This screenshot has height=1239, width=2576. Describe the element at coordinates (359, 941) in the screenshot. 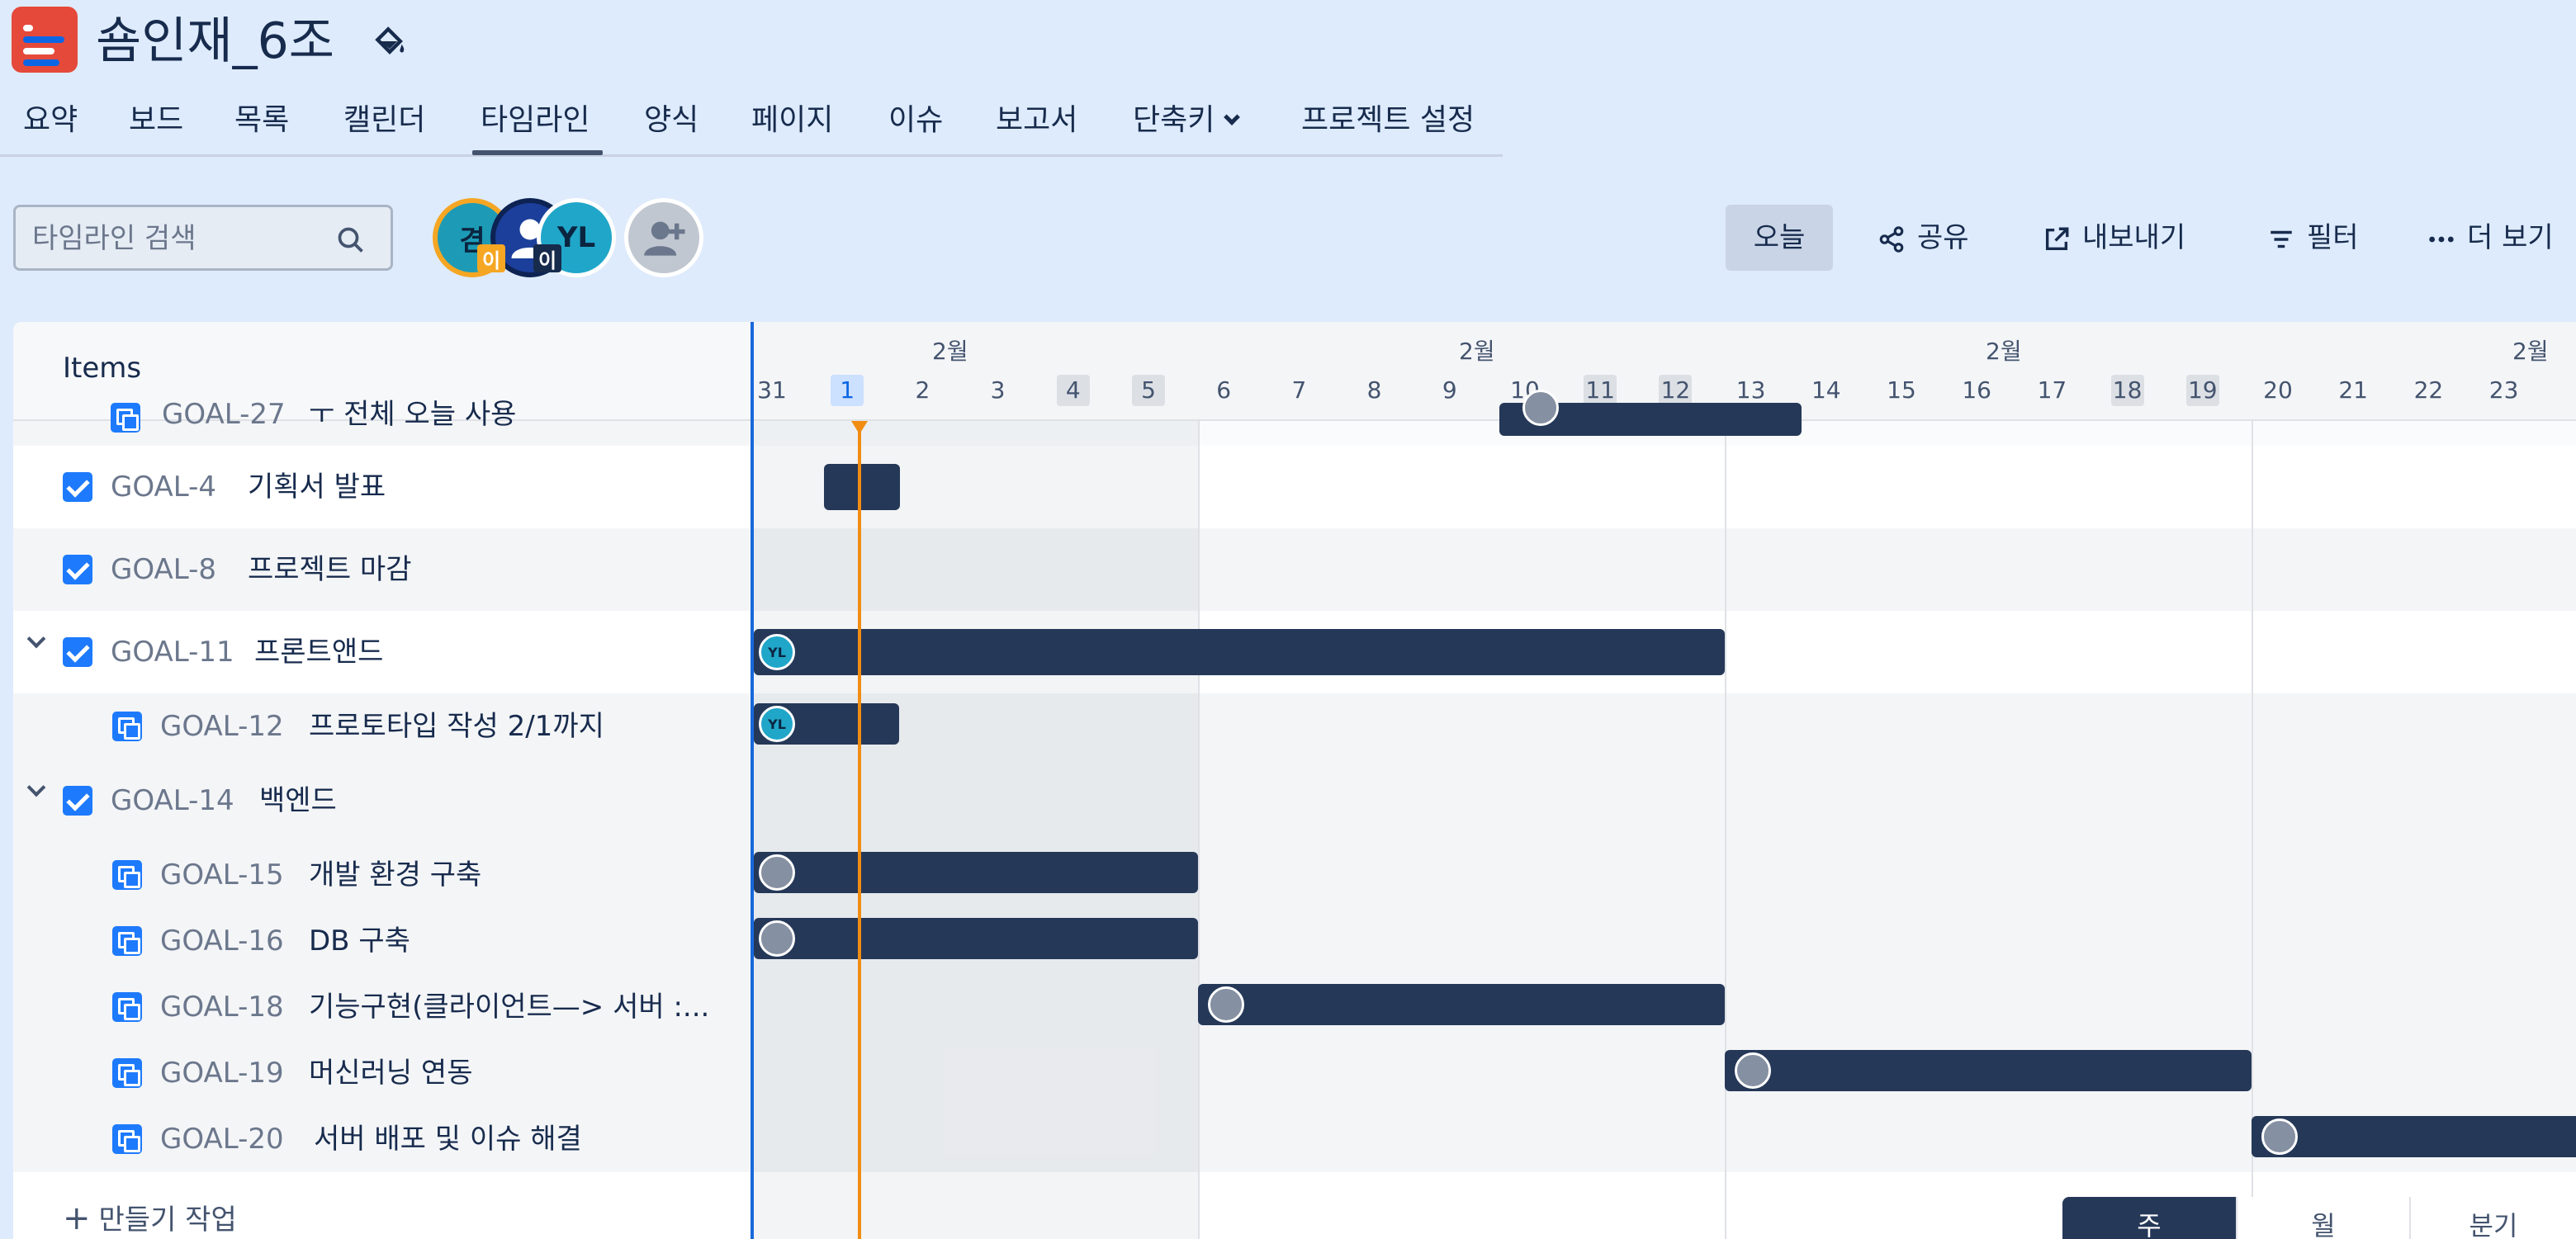

I see `issue-summary: DB 구축` at that location.